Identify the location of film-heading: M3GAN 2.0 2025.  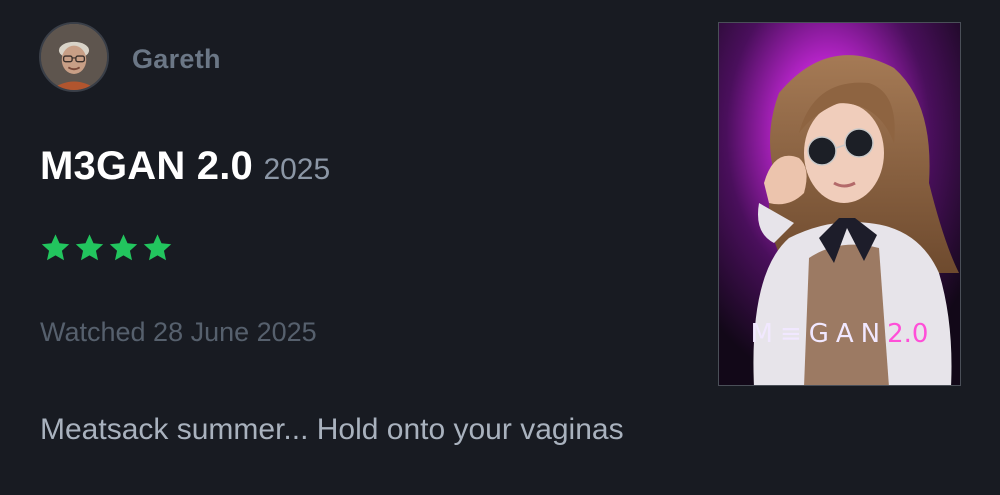
(185, 166).